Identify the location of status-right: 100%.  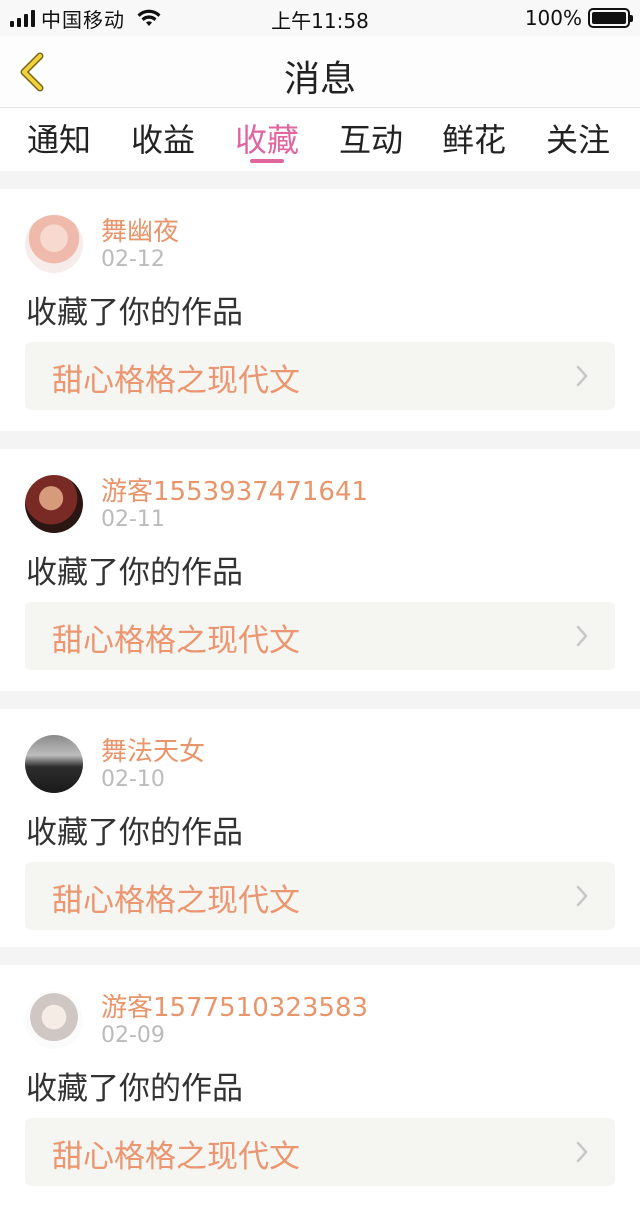
(578, 18).